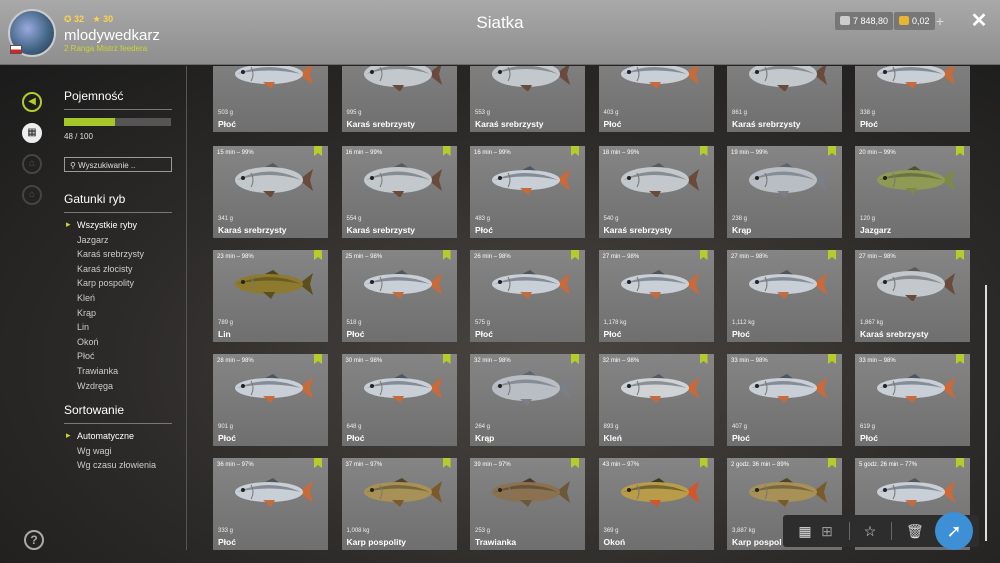  I want to click on species-item: Trawianka, so click(118, 373).